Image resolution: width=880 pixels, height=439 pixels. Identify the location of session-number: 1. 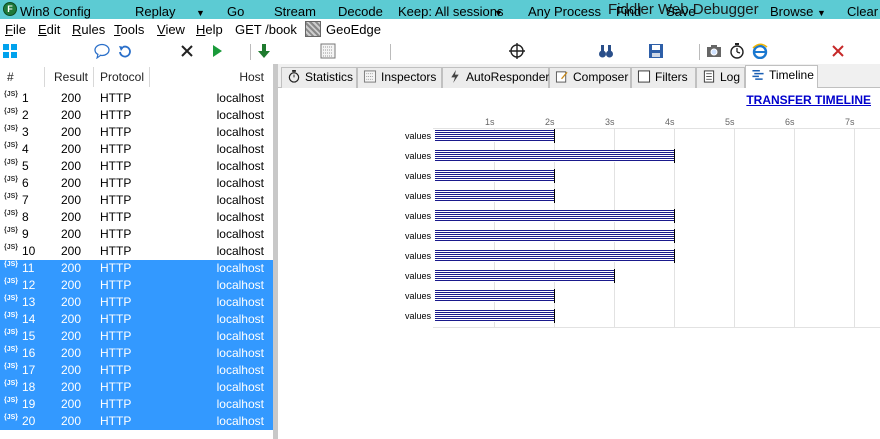
(25, 98).